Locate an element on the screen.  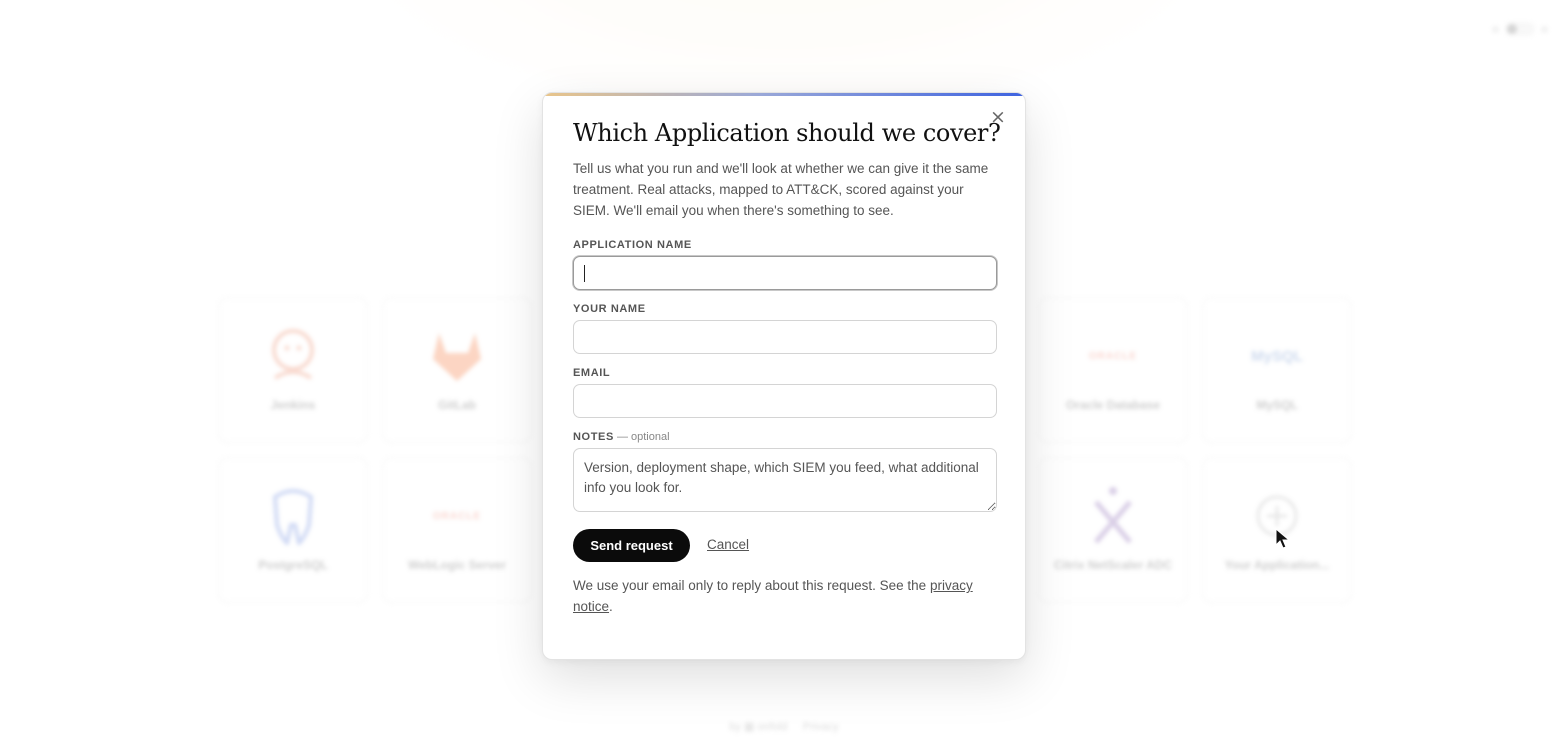
notes-label: NOTES — optional is located at coordinates (621, 437).